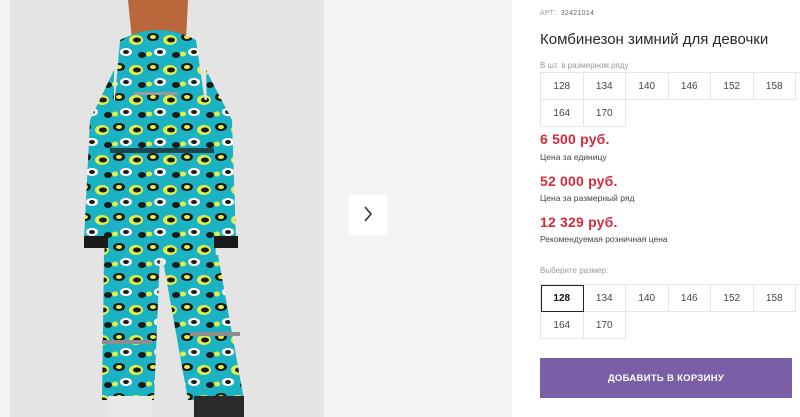 Image resolution: width=800 pixels, height=417 pixels. Describe the element at coordinates (604, 298) in the screenshot. I see `size-option: 134` at that location.